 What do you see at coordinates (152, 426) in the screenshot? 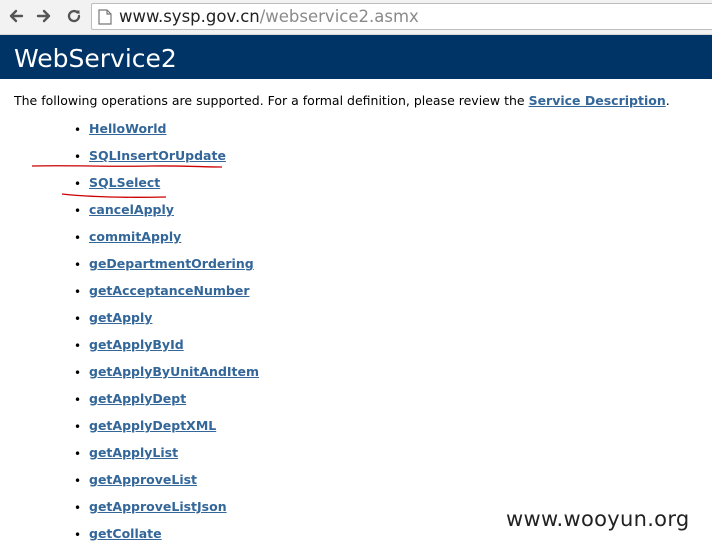
I see `operation-link: getApplyDeptXML` at bounding box center [152, 426].